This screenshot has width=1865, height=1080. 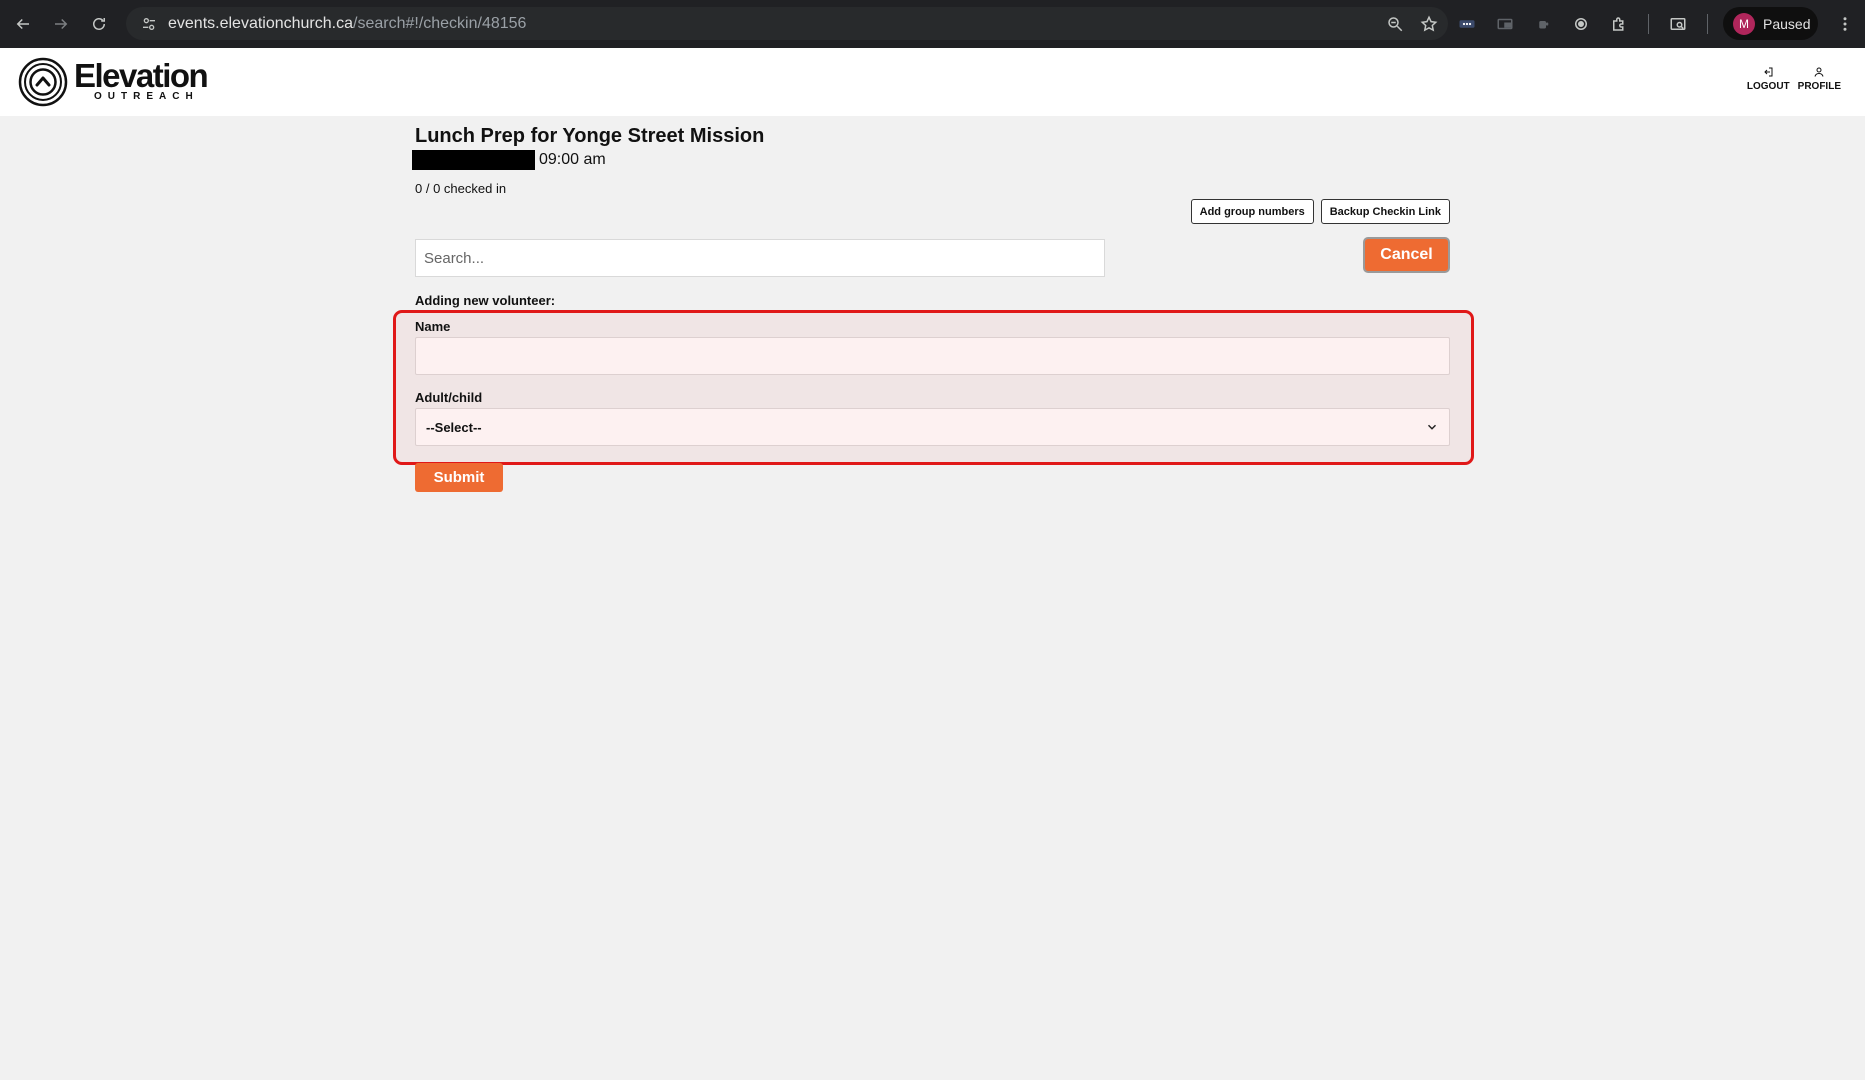 I want to click on name-label: Name, so click(x=433, y=326).